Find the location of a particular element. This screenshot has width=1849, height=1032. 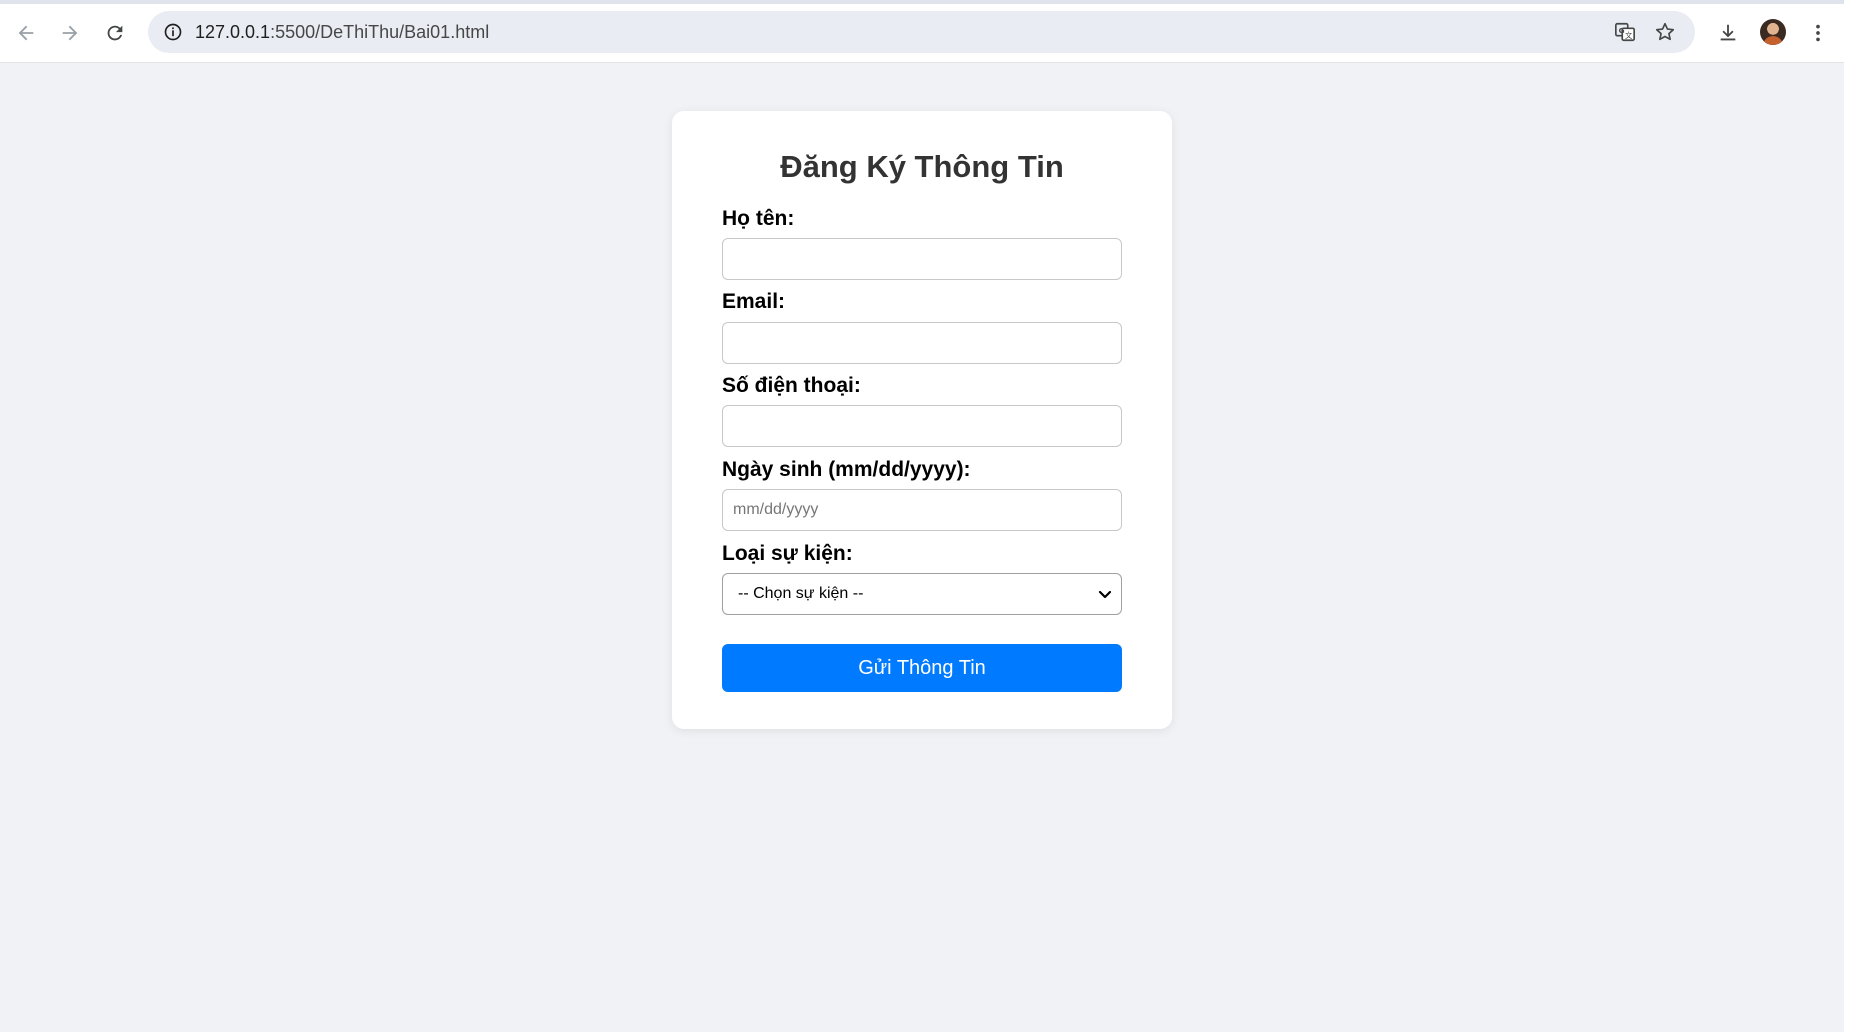

translate-button: G 文 is located at coordinates (1625, 32).